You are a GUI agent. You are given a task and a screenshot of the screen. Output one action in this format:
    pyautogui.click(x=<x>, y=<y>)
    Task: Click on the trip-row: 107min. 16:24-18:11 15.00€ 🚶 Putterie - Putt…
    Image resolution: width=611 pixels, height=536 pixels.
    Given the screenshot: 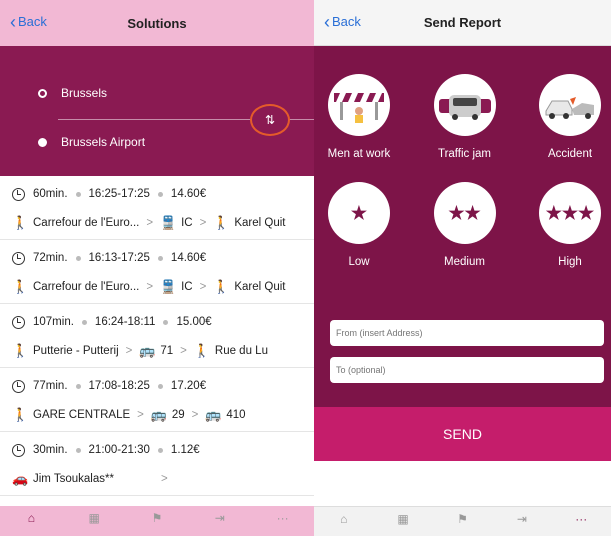 What is the action you would take?
    pyautogui.click(x=157, y=336)
    